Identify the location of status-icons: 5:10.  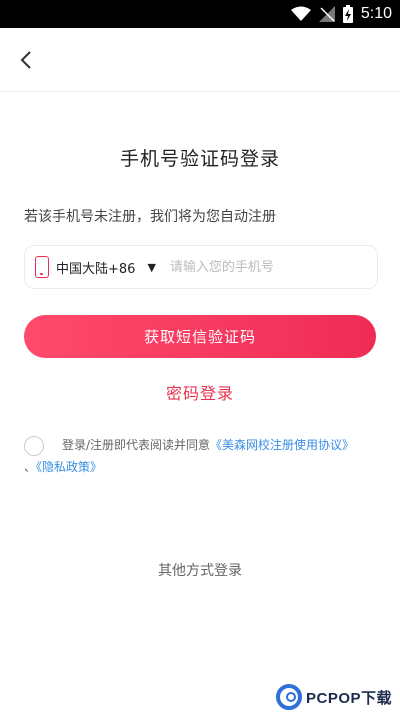
(341, 14).